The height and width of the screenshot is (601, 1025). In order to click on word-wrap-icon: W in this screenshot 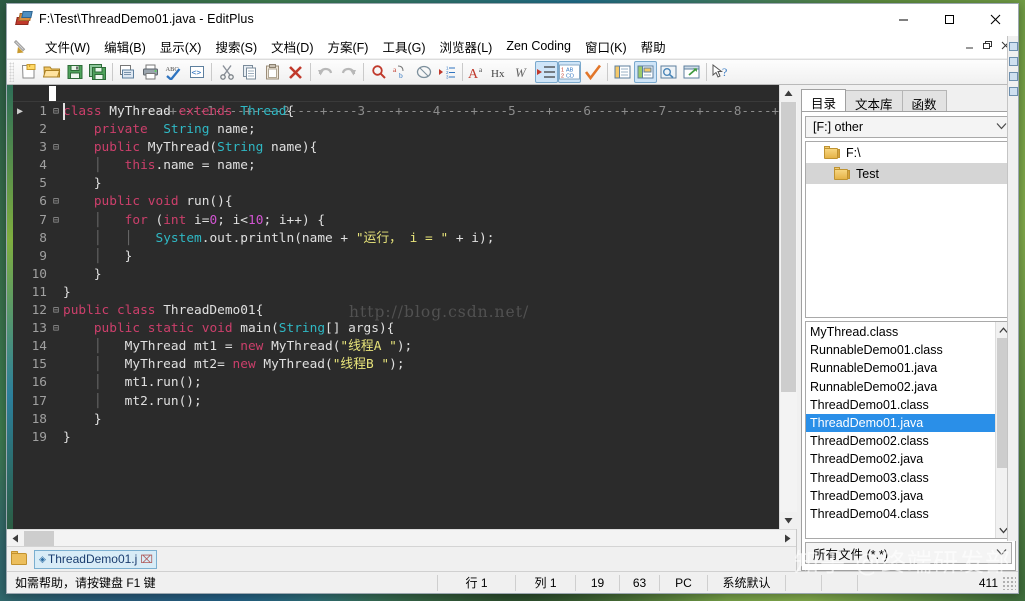, I will do `click(523, 72)`.